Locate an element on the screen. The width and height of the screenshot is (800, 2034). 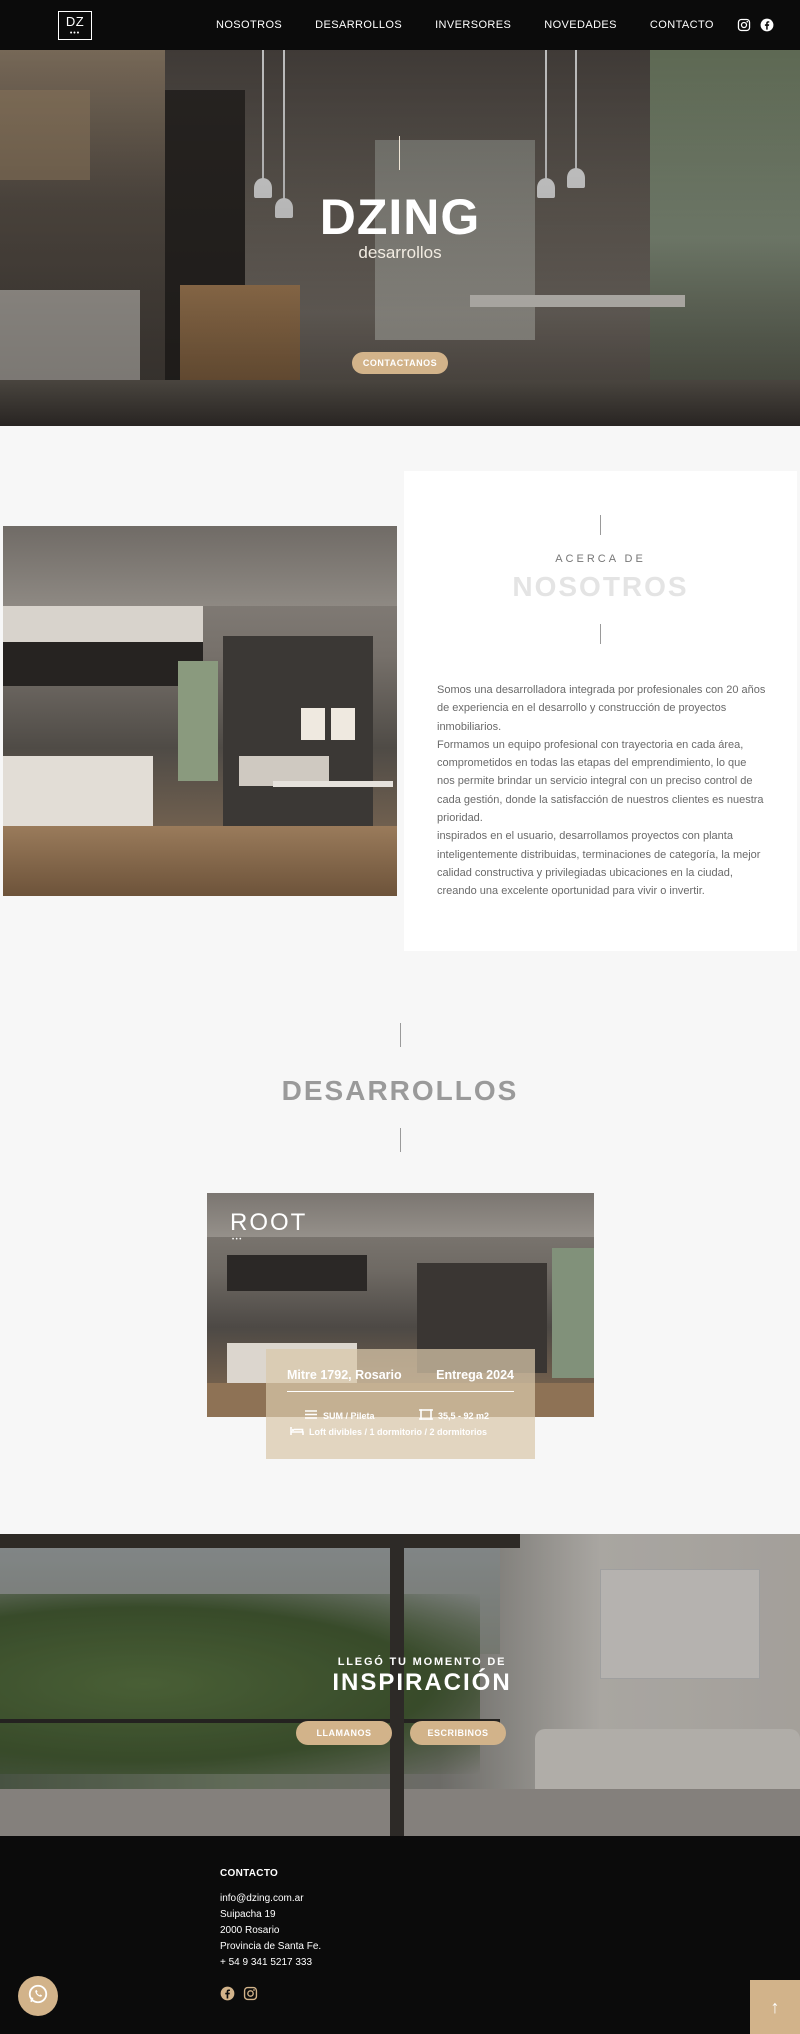
about-eyebrow: ACERCA DE is located at coordinates (600, 559).